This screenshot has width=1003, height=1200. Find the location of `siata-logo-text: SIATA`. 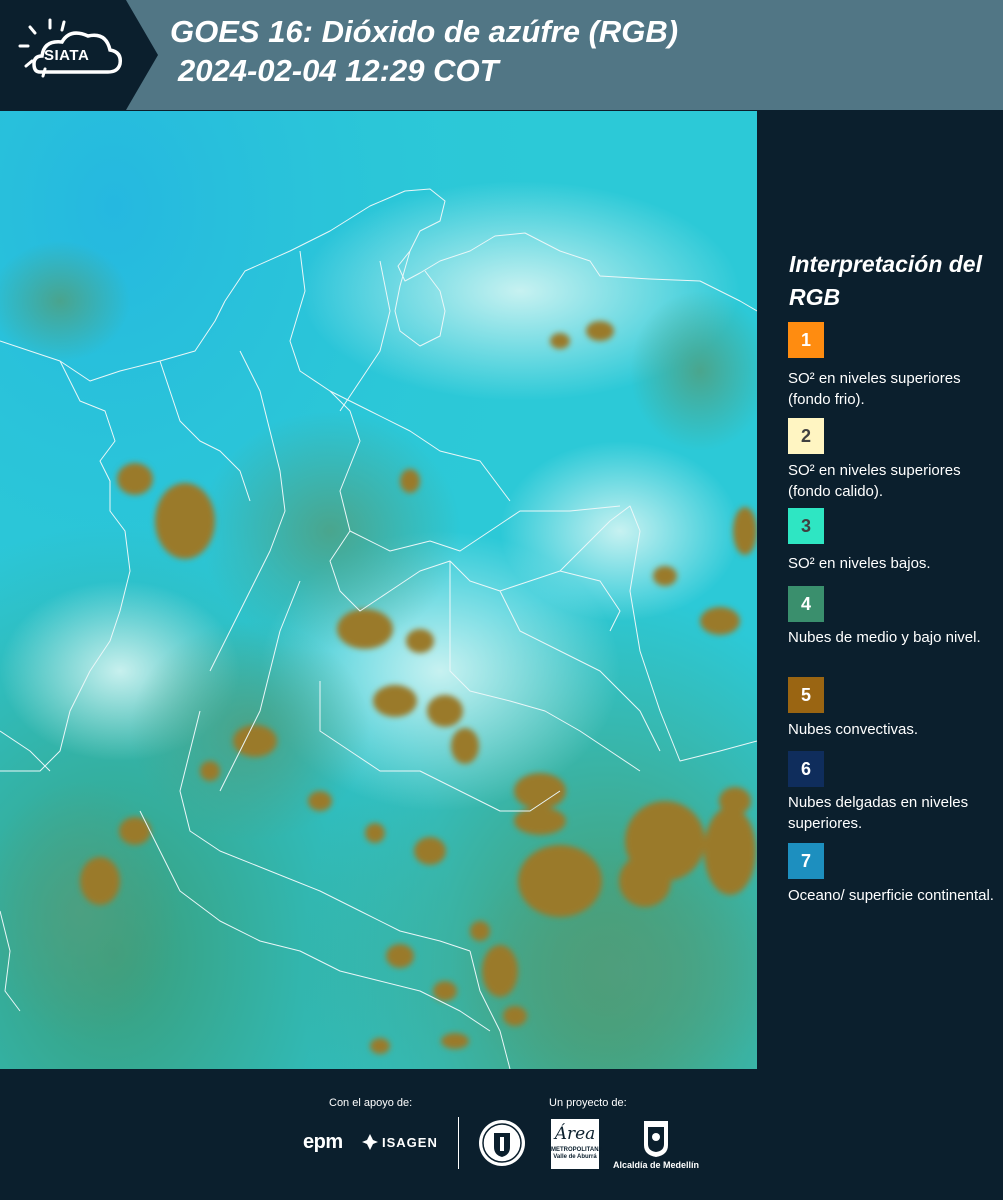

siata-logo-text: SIATA is located at coordinates (67, 55).